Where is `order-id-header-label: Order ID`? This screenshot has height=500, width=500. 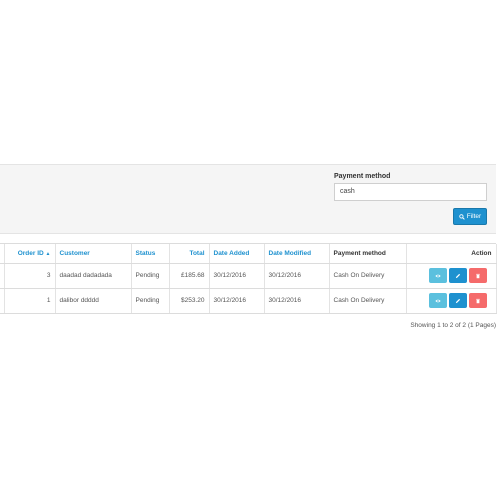
order-id-header-label: Order ID is located at coordinates (30, 253).